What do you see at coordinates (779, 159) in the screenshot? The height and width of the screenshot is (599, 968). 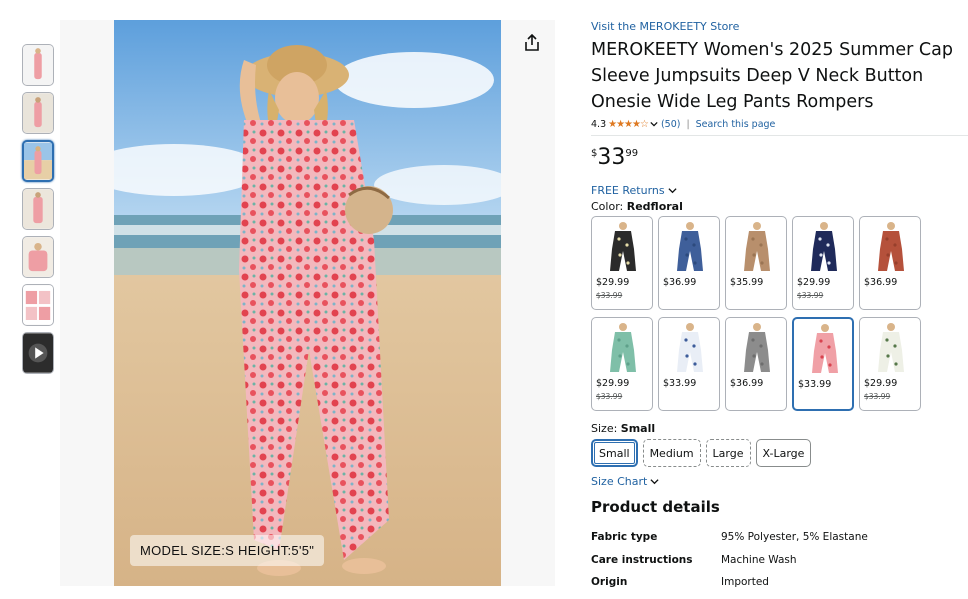 I see `price: $ 33 99` at bounding box center [779, 159].